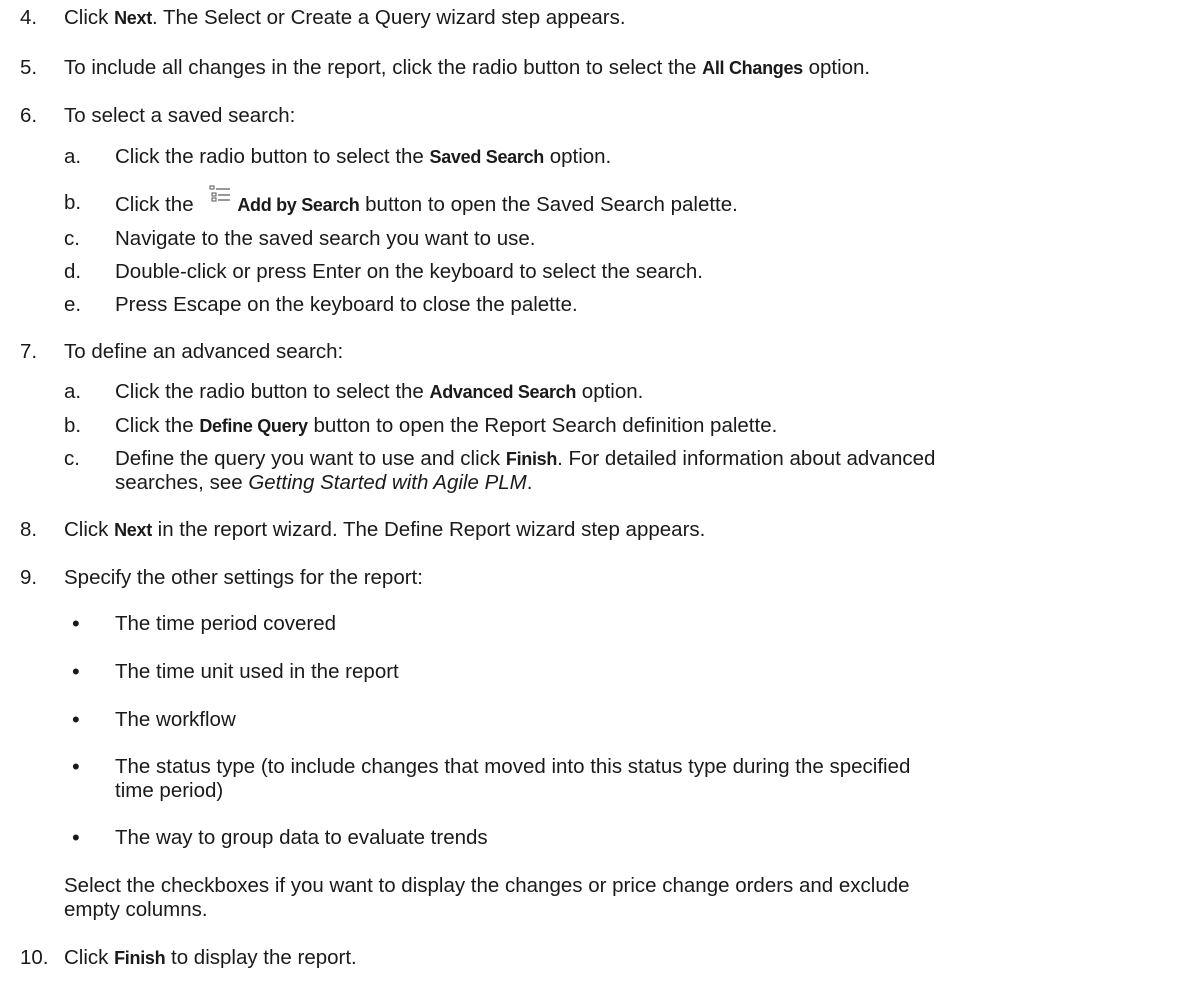  I want to click on substep-text: ., so click(529, 482).